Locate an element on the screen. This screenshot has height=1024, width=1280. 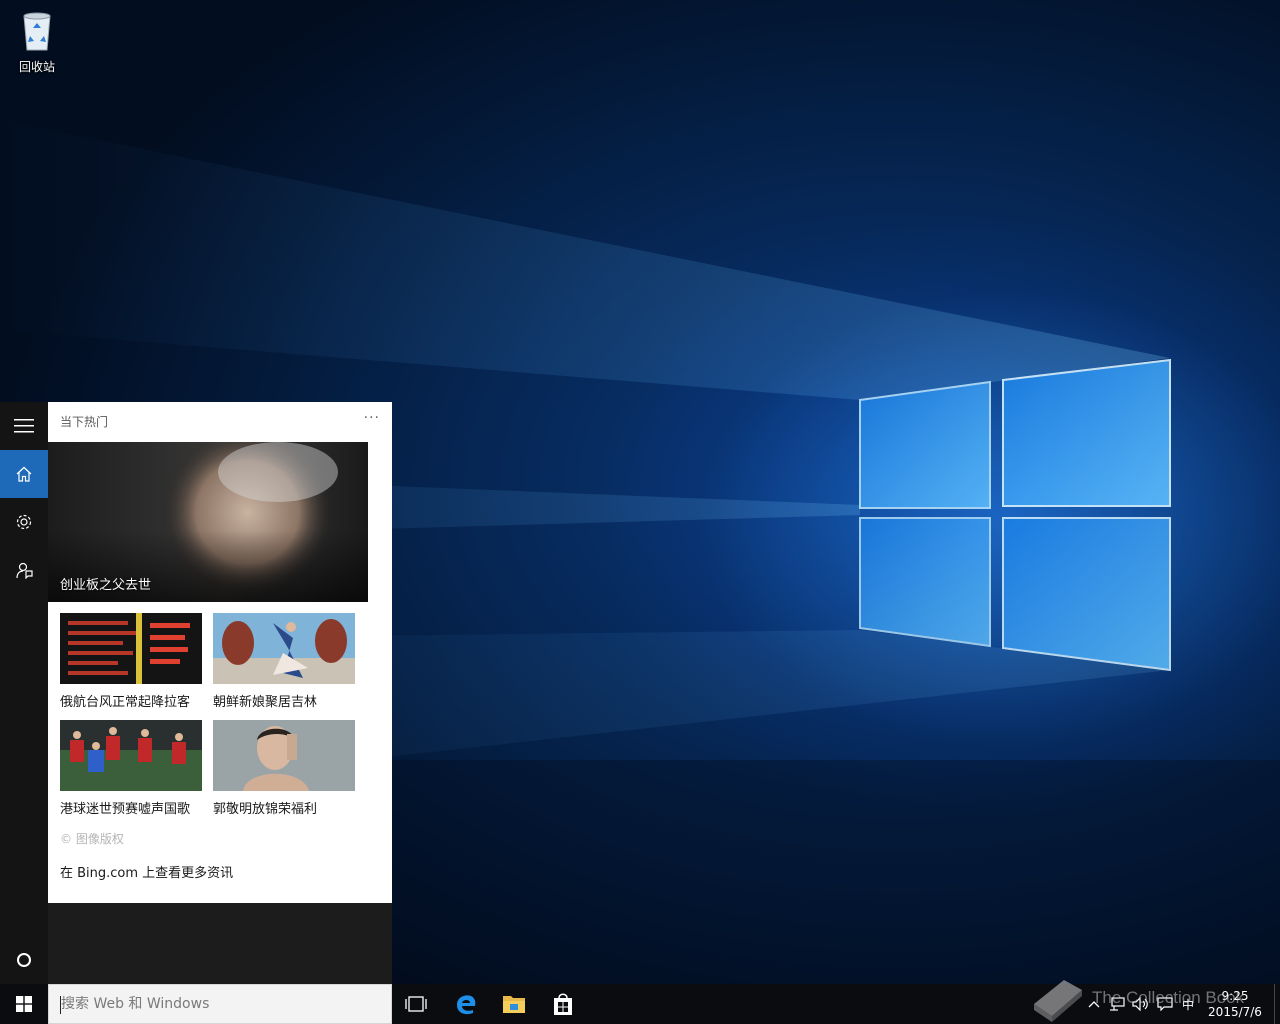
flight-board-image is located at coordinates (131, 648).